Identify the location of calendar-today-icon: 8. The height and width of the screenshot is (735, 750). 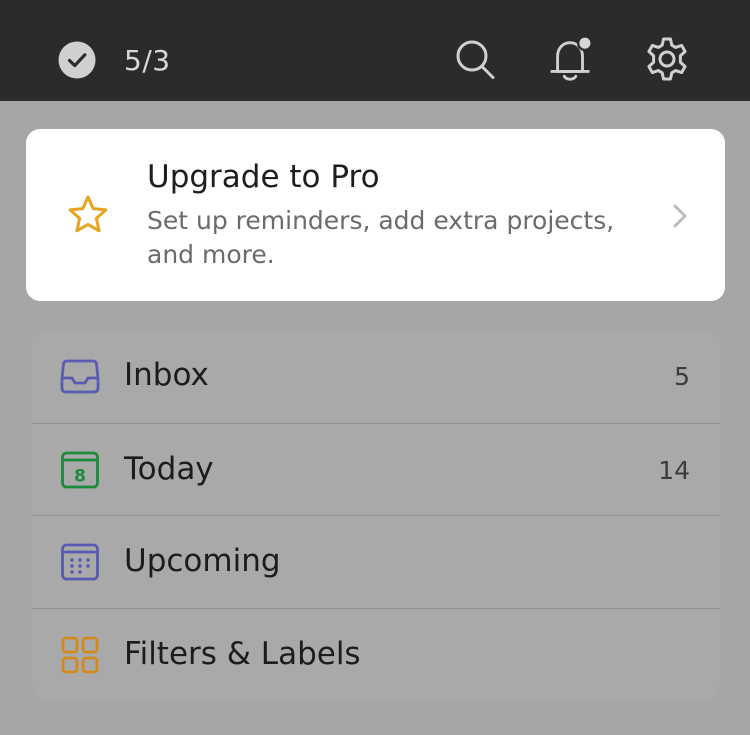
(80, 469).